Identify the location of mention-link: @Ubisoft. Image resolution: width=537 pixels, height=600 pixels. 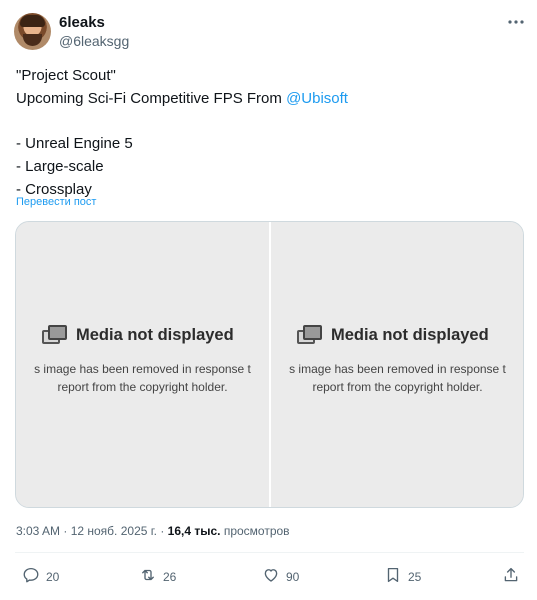
(317, 98).